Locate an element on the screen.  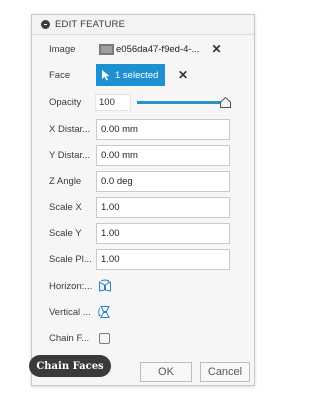
face-row: Face 1 selected ✕ is located at coordinates (143, 75).